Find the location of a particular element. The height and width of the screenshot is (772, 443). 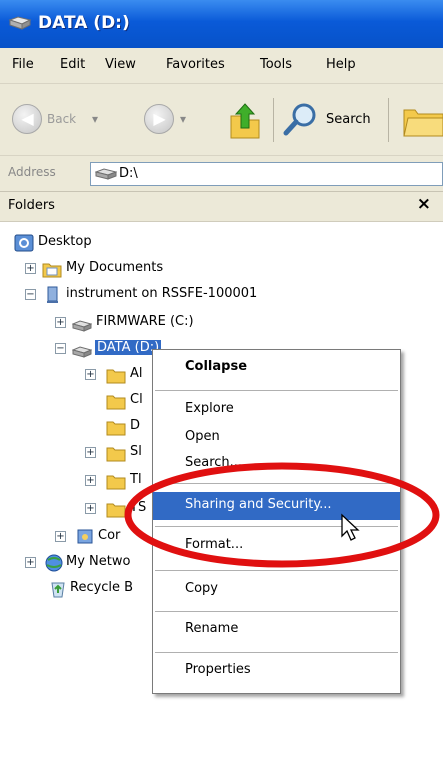

context-copy: Copy is located at coordinates (276, 590).